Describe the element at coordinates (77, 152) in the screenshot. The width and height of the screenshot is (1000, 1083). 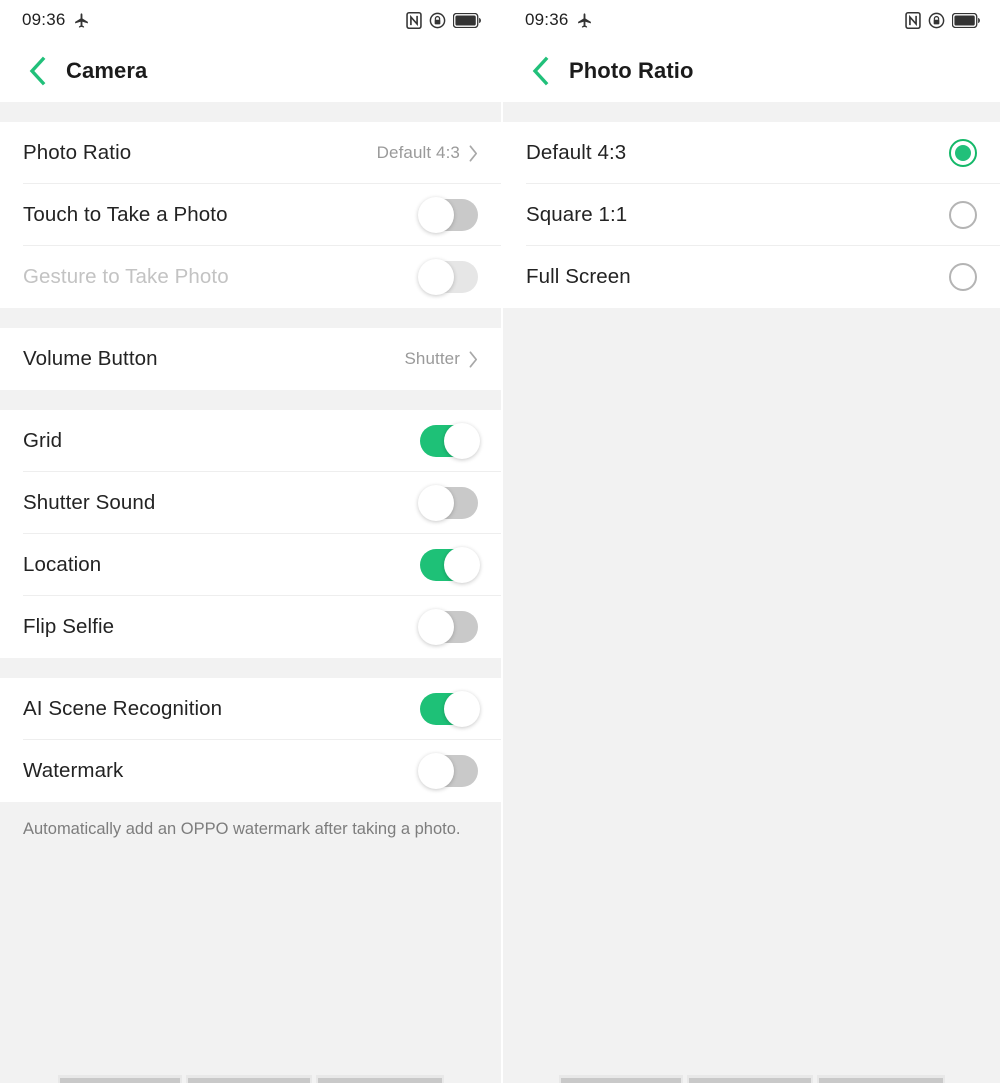
I see `row-label: Photo Ratio` at that location.